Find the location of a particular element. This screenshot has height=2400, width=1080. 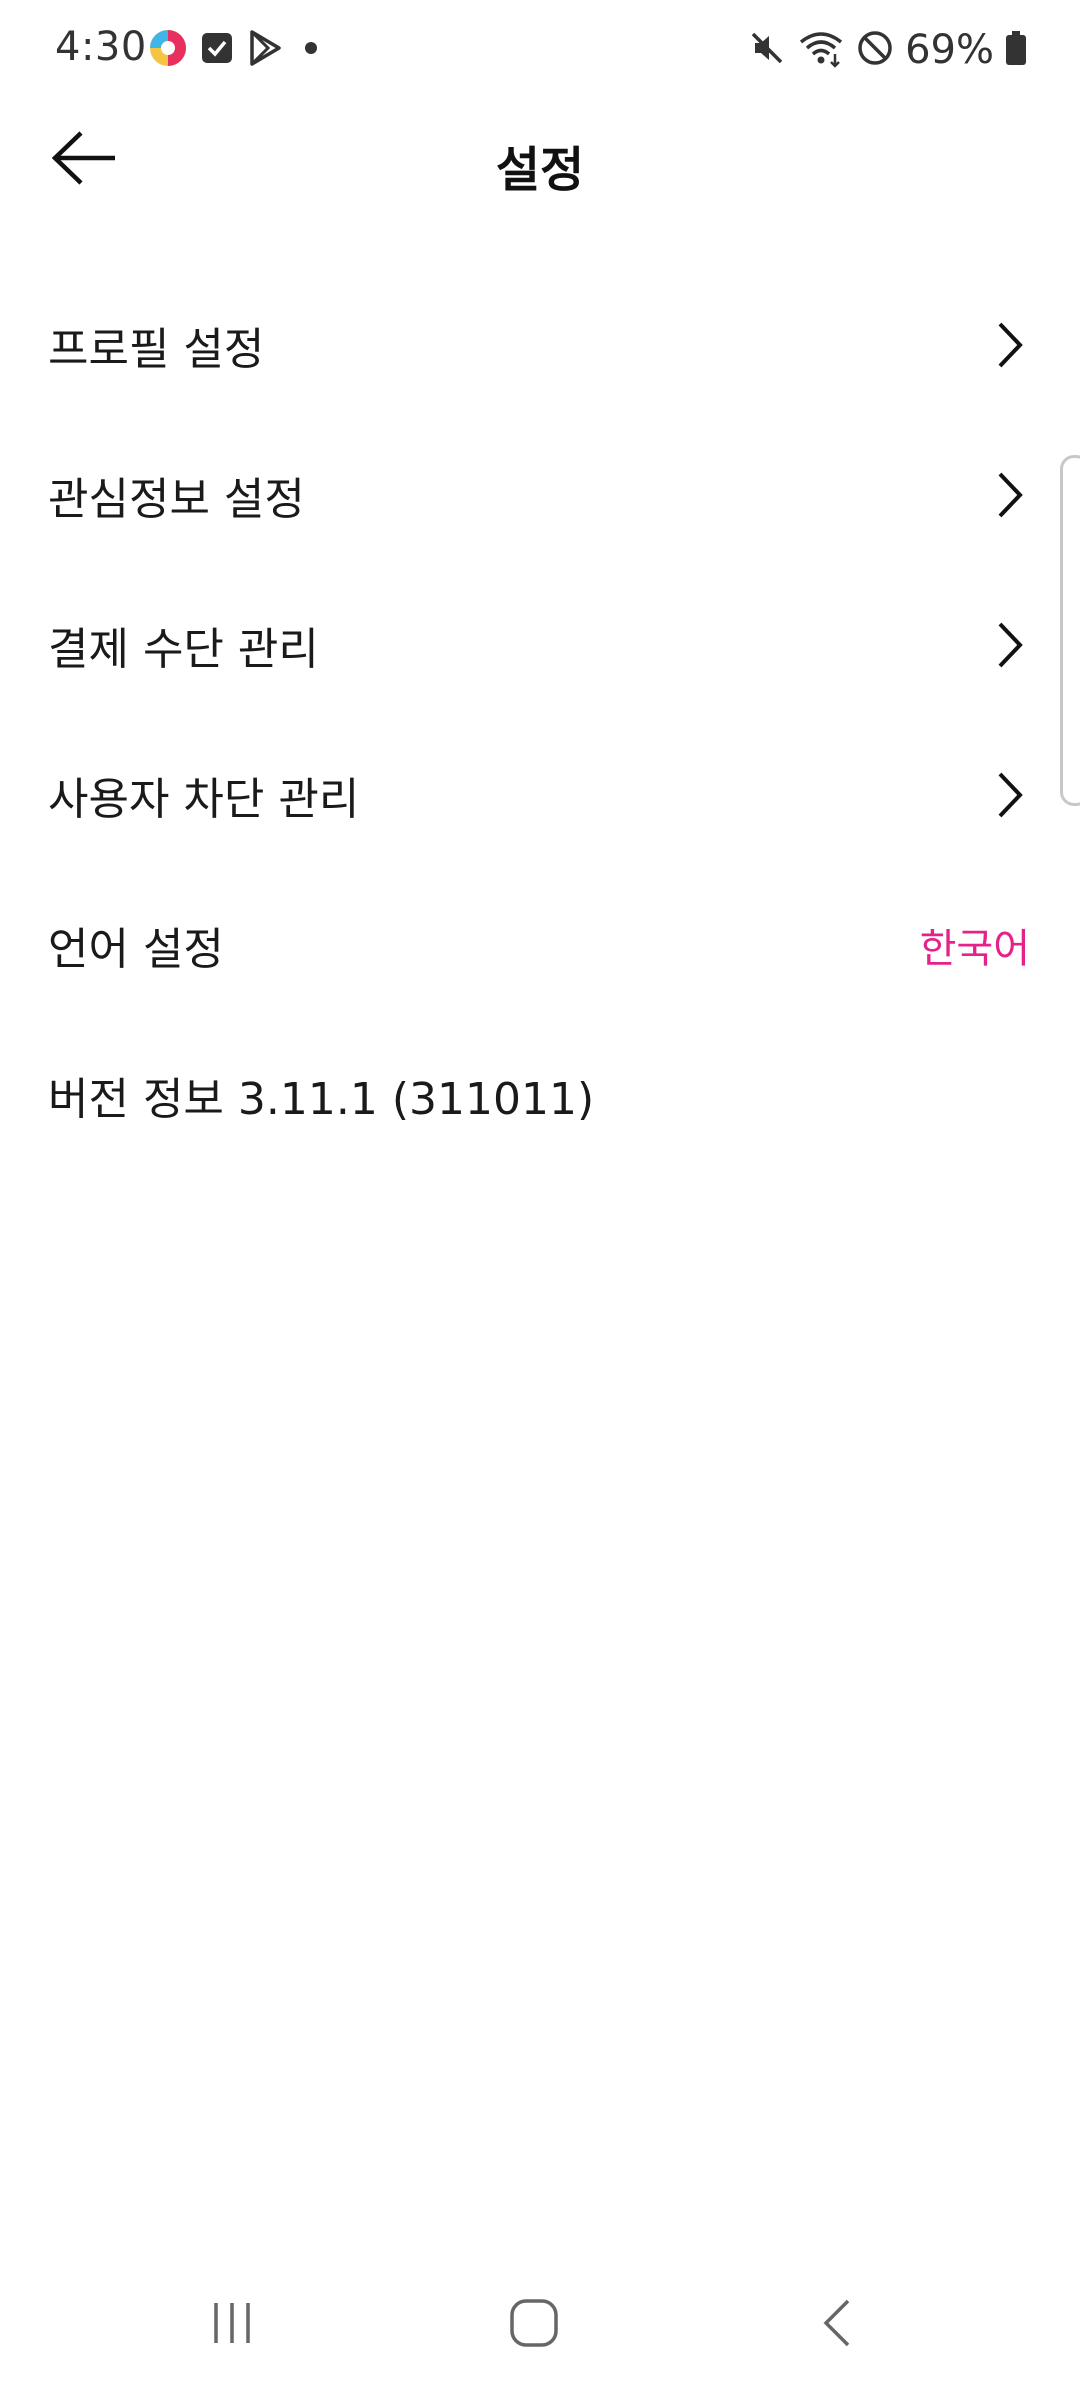

home-icon is located at coordinates (534, 2325).